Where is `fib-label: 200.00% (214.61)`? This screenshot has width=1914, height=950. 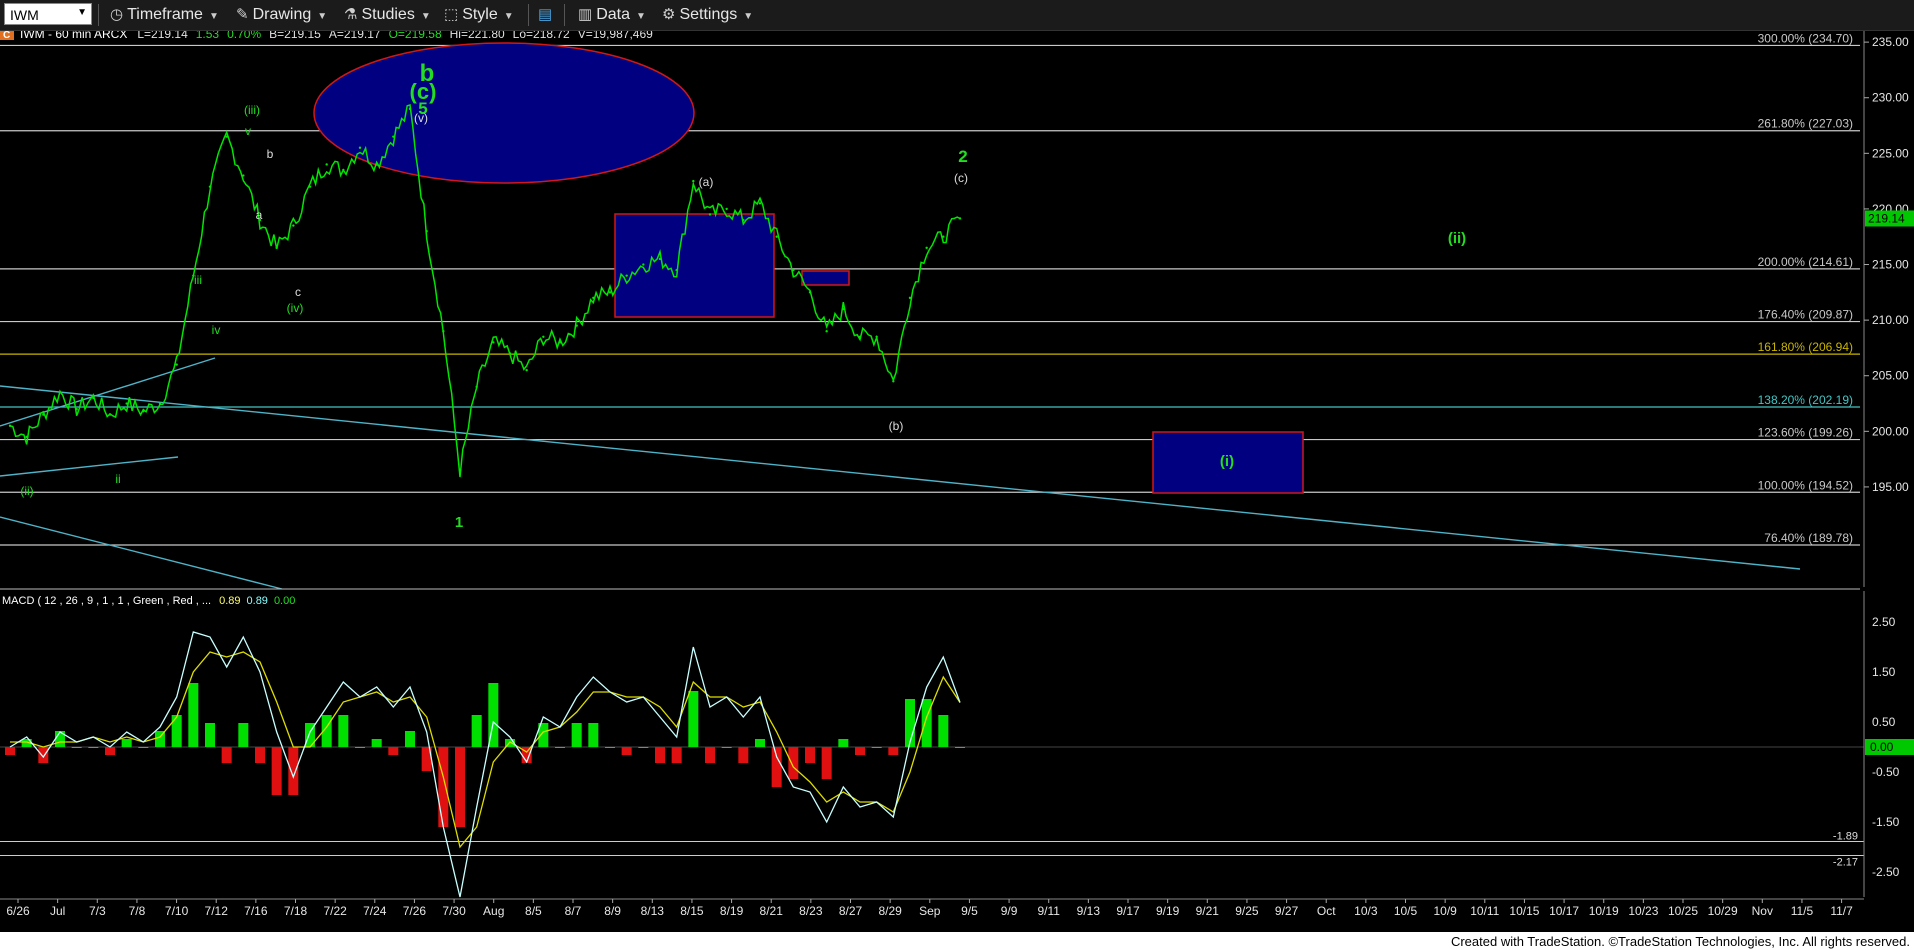 fib-label: 200.00% (214.61) is located at coordinates (1805, 262).